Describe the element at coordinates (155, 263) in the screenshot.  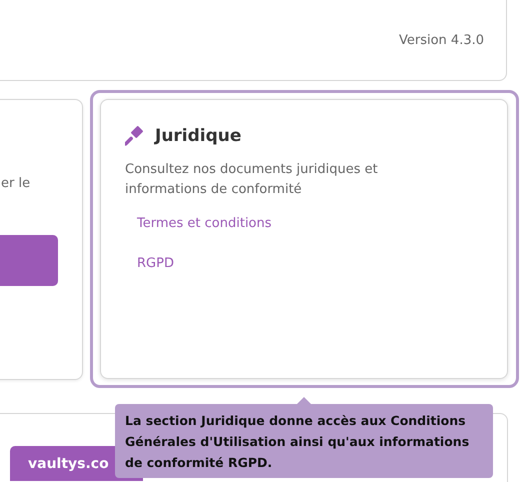
I see `legal-link: RGPD` at that location.